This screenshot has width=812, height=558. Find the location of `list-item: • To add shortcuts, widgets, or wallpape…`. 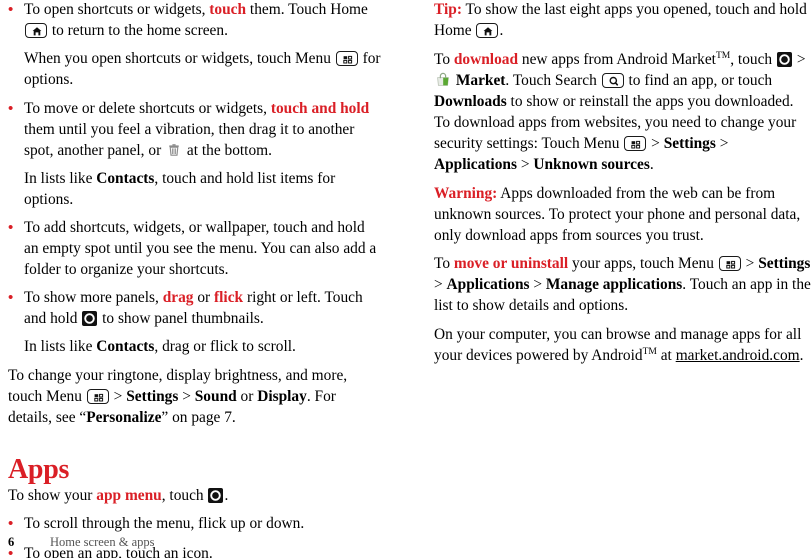

list-item: • To add shortcuts, widgets, or wallpape… is located at coordinates (195, 249).